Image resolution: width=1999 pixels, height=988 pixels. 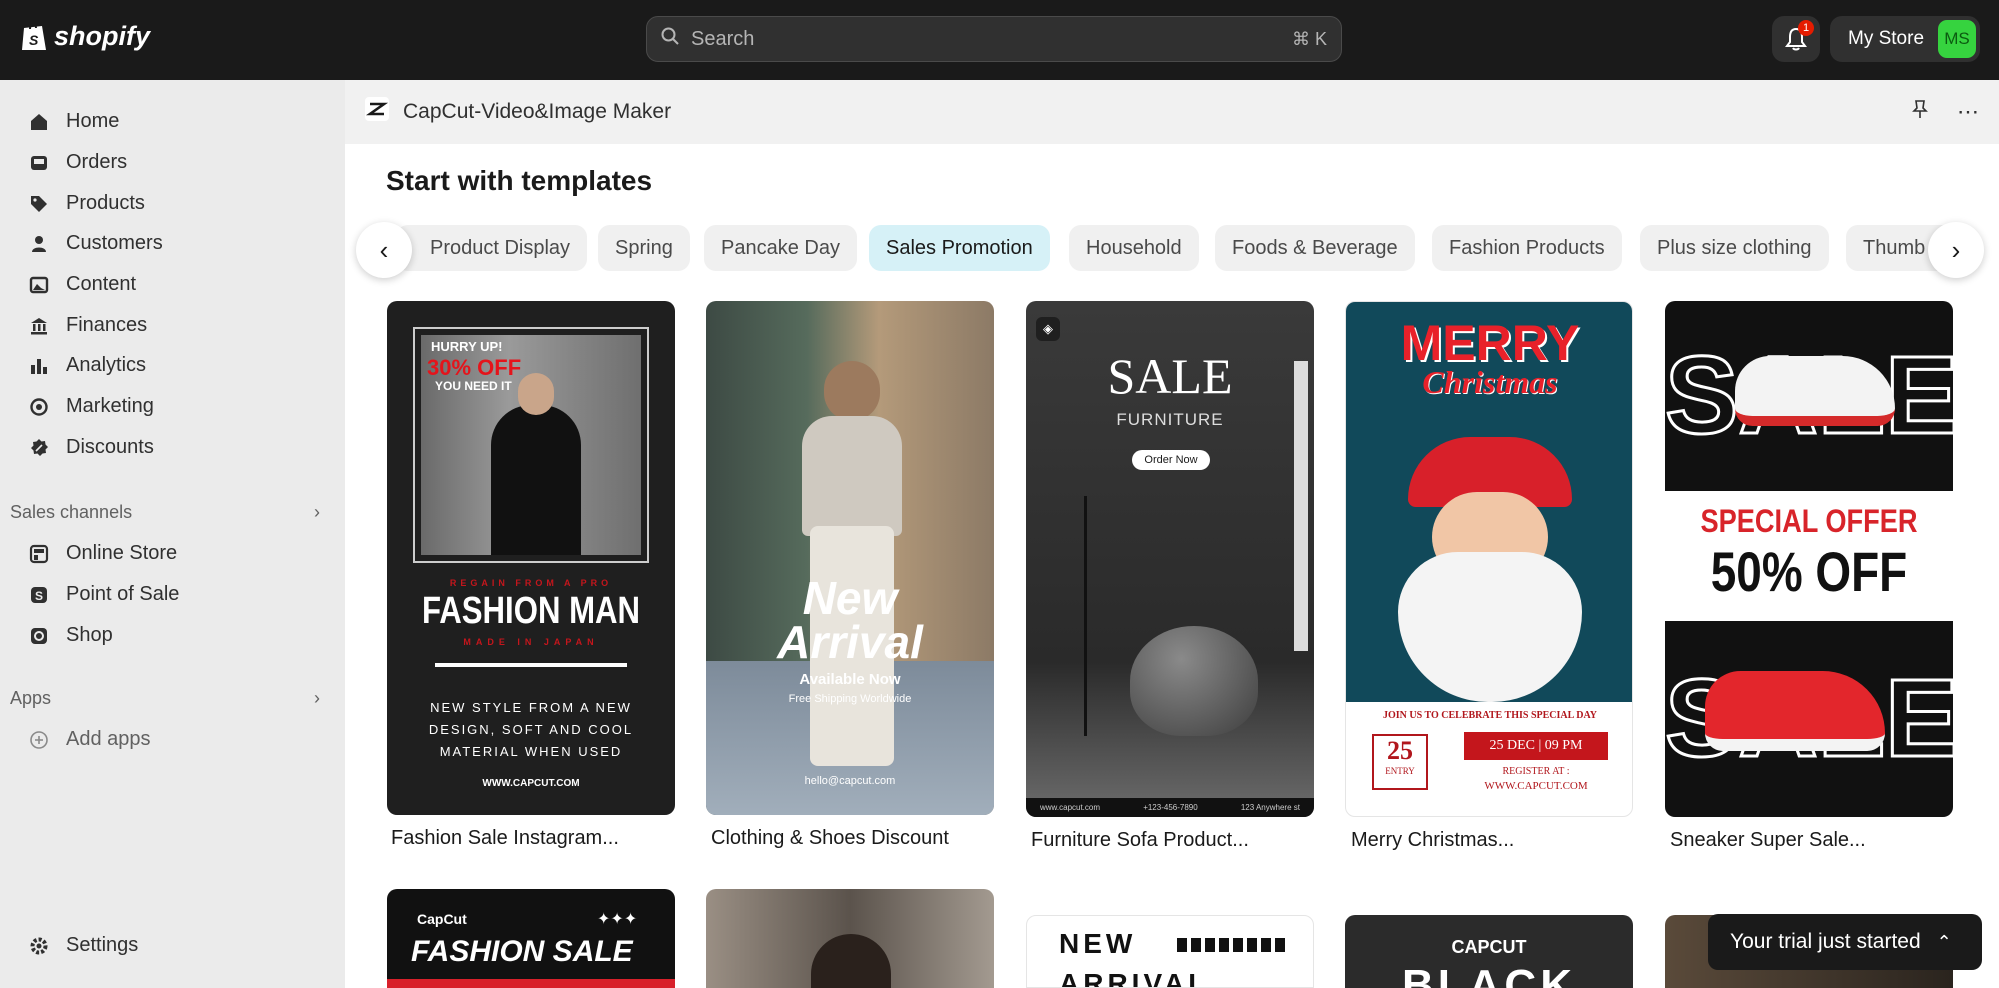 I want to click on template-name: Clothing & Shoes Discount, so click(x=830, y=838).